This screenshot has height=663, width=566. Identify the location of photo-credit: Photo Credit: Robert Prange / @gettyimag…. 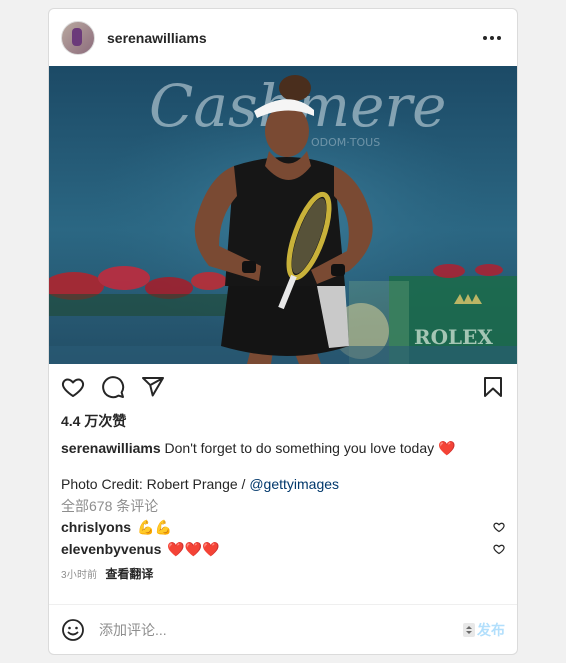
(283, 476).